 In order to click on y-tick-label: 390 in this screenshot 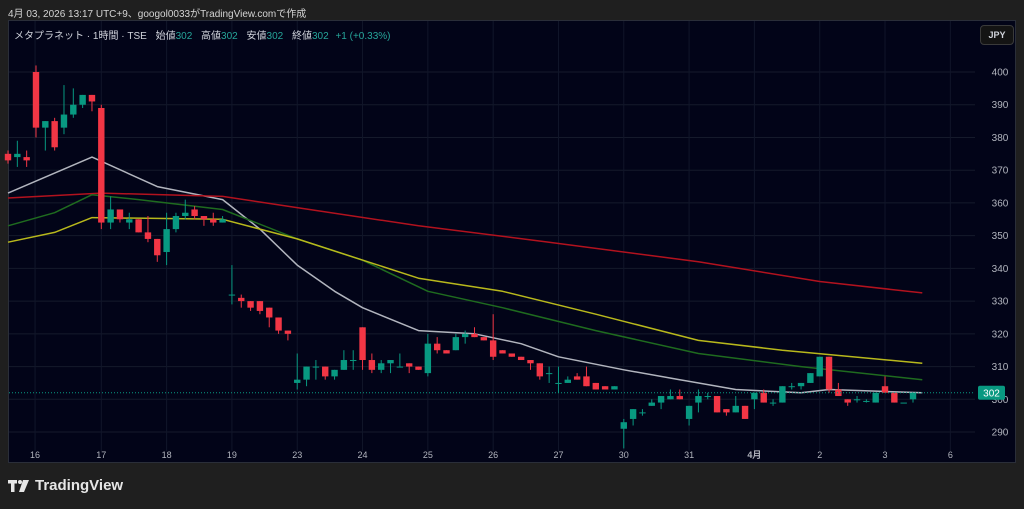, I will do `click(1000, 105)`.